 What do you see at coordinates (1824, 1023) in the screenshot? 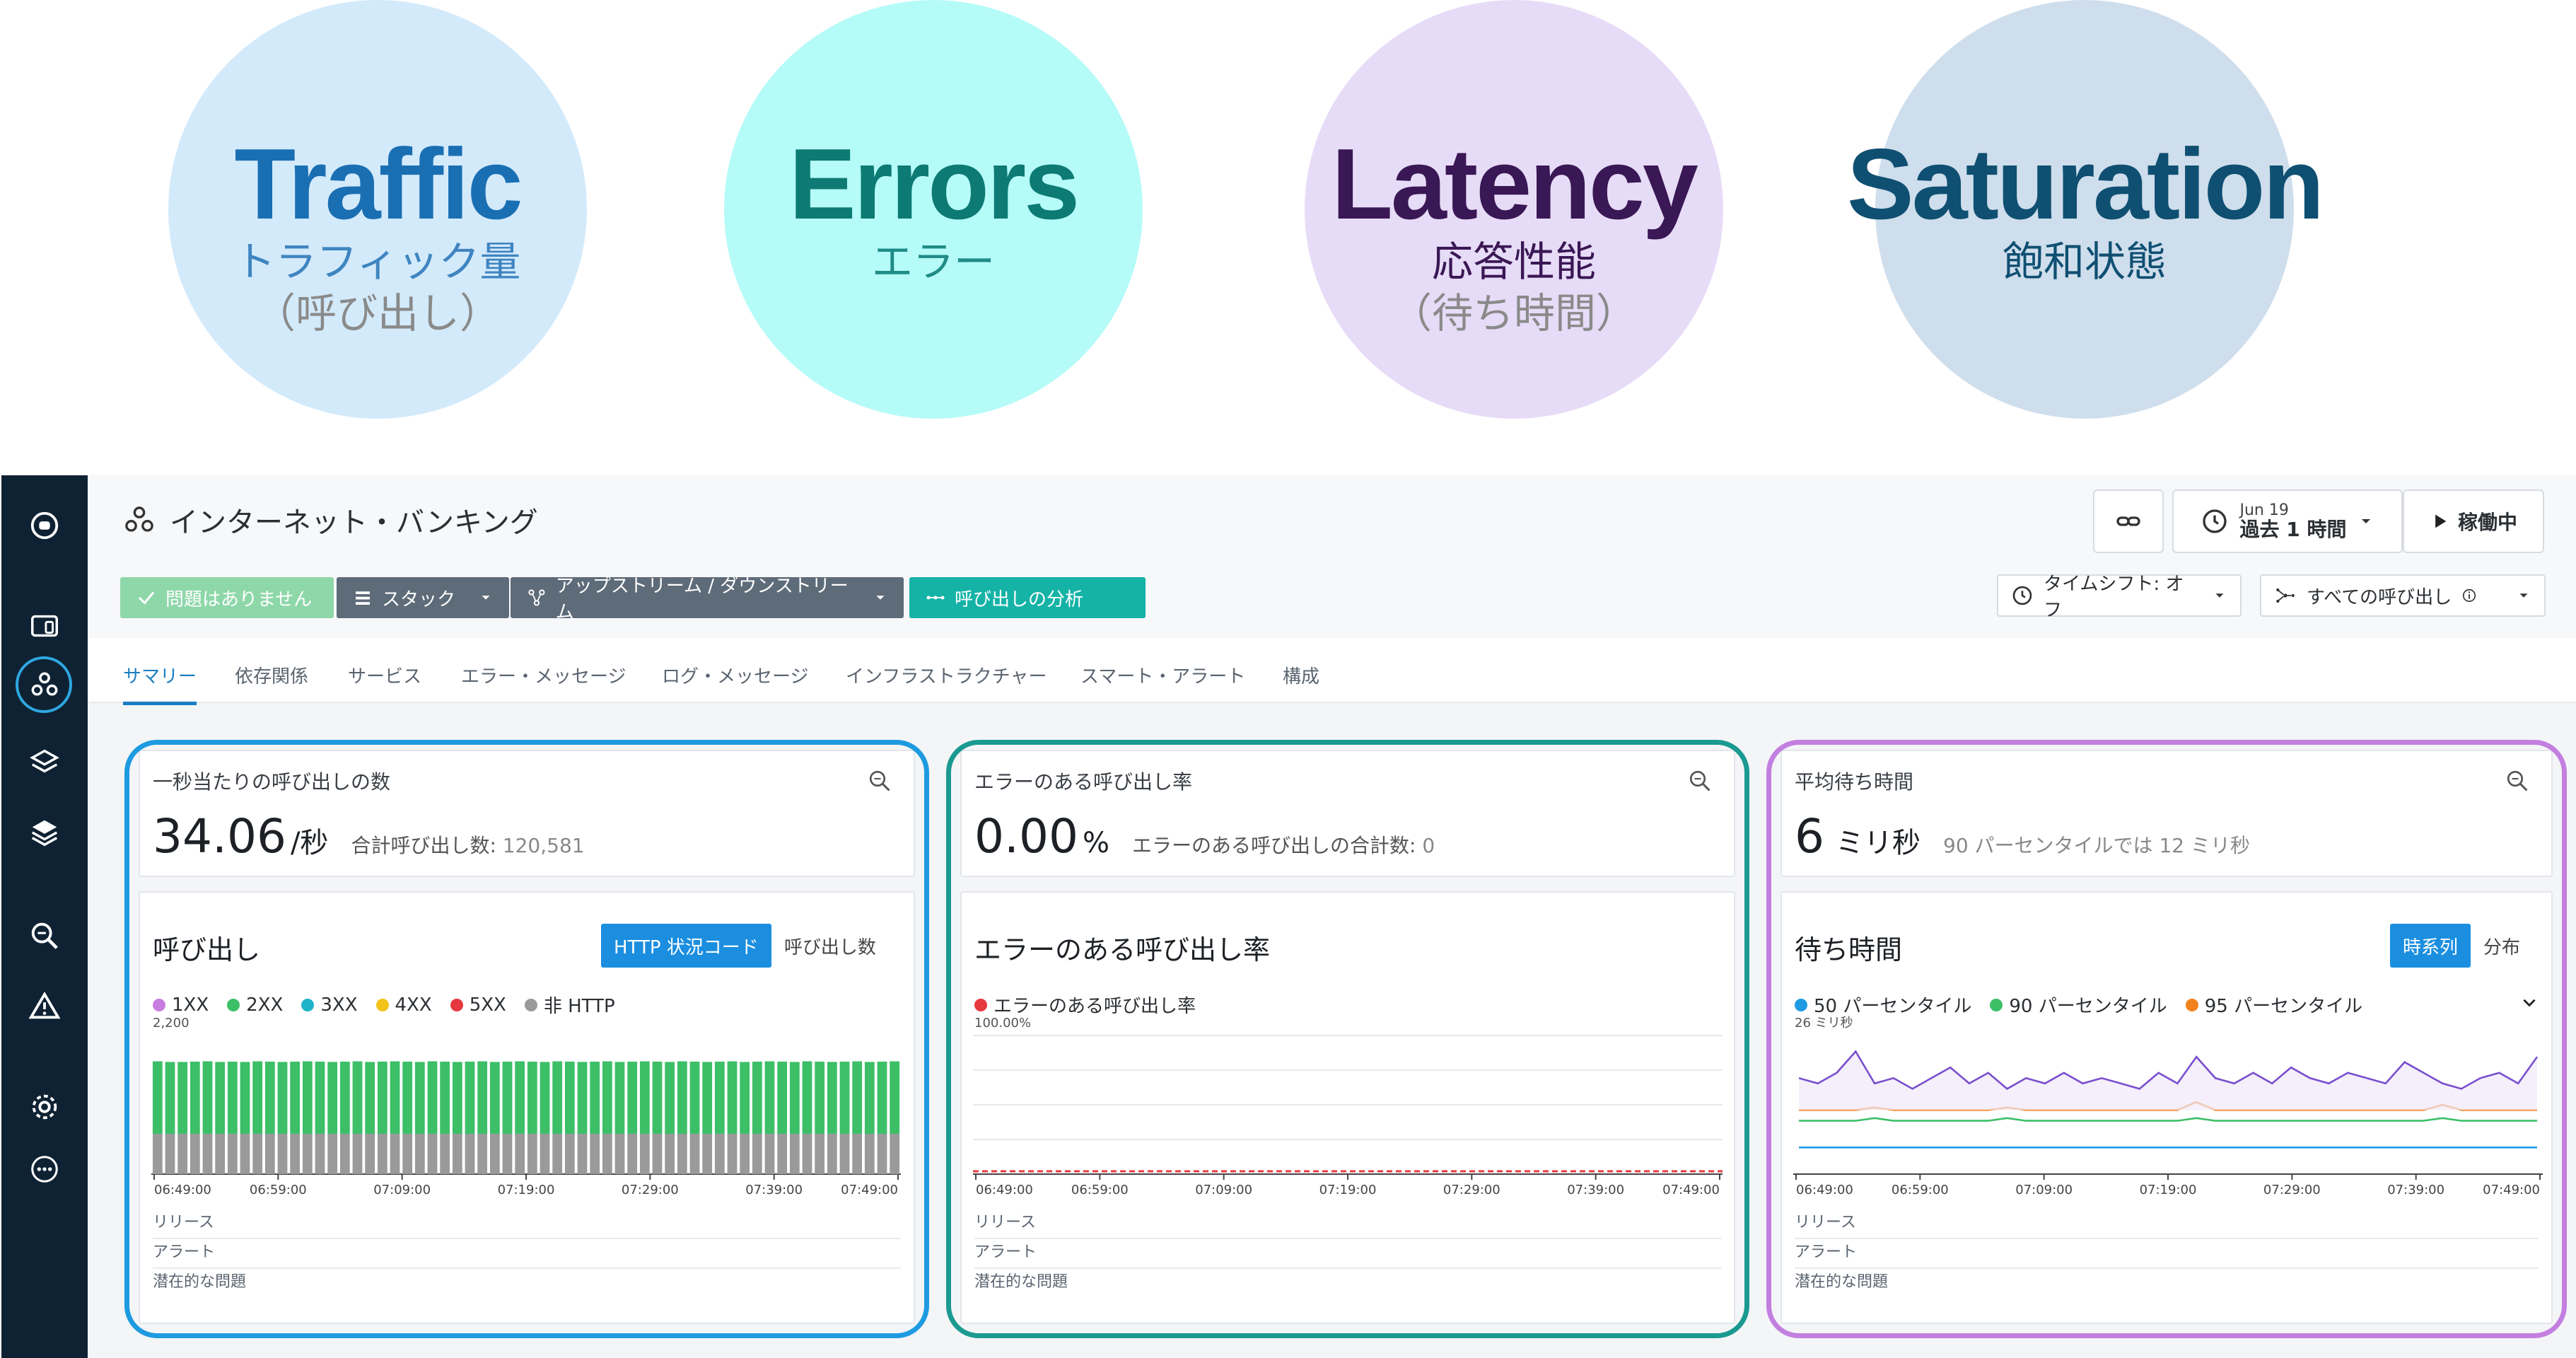
I see `y-max-label: 26 ミリ秒` at bounding box center [1824, 1023].